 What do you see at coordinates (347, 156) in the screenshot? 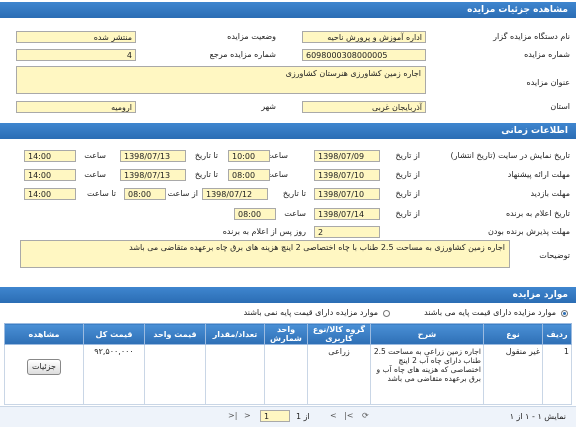
I see `publish-from-field: 1398/07/09` at bounding box center [347, 156].